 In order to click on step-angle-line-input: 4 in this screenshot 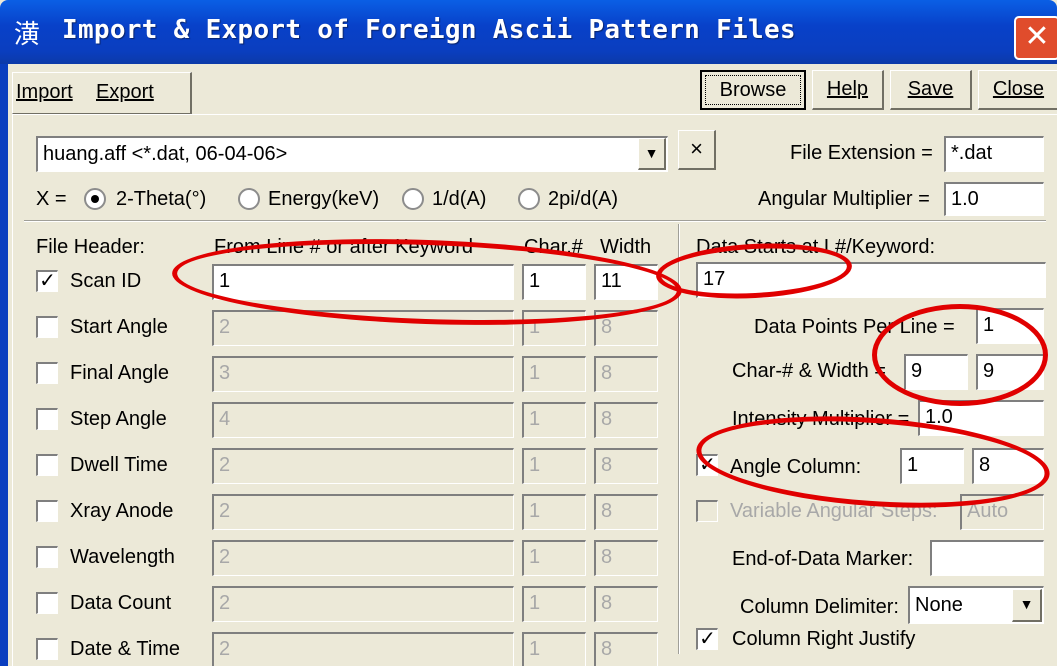, I will do `click(363, 420)`.